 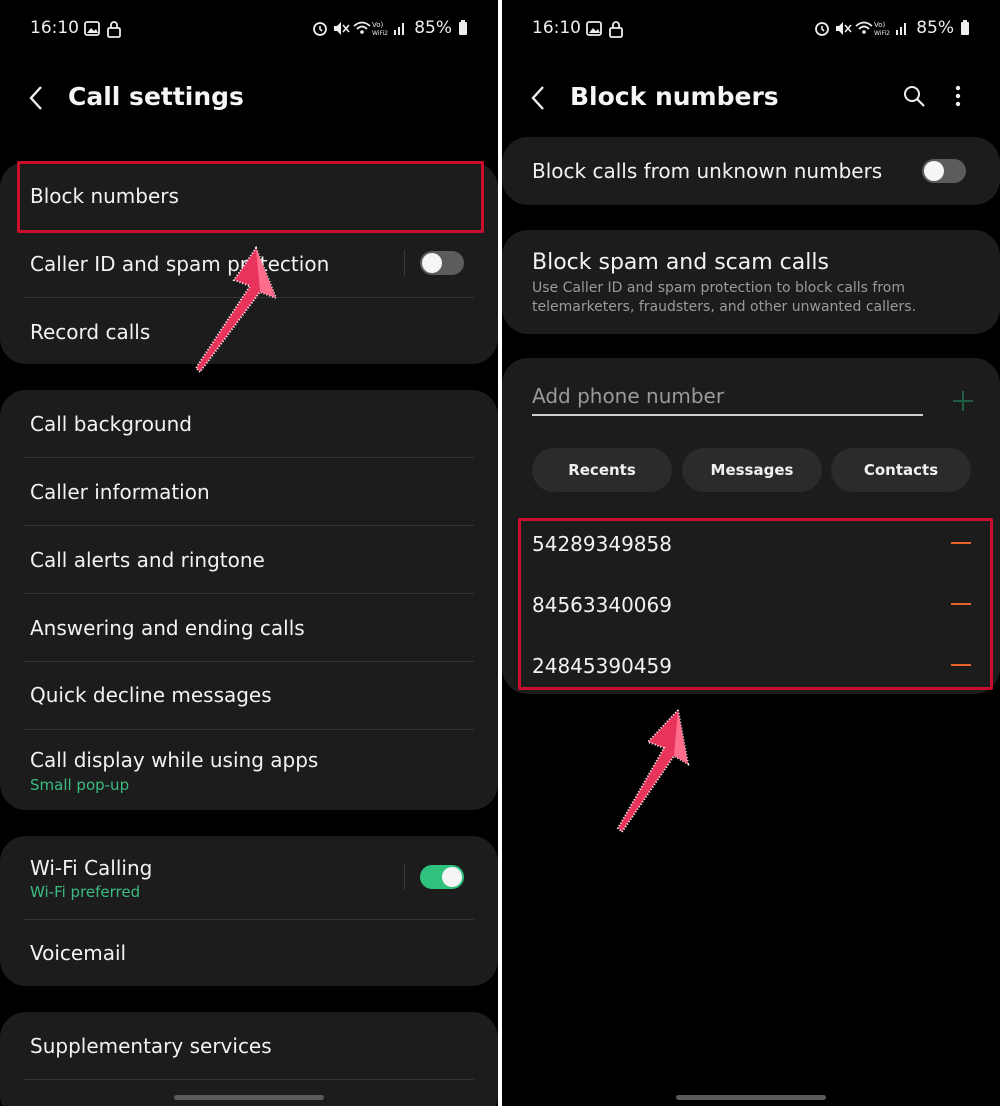 What do you see at coordinates (944, 171) in the screenshot?
I see `block-unknown-toggle` at bounding box center [944, 171].